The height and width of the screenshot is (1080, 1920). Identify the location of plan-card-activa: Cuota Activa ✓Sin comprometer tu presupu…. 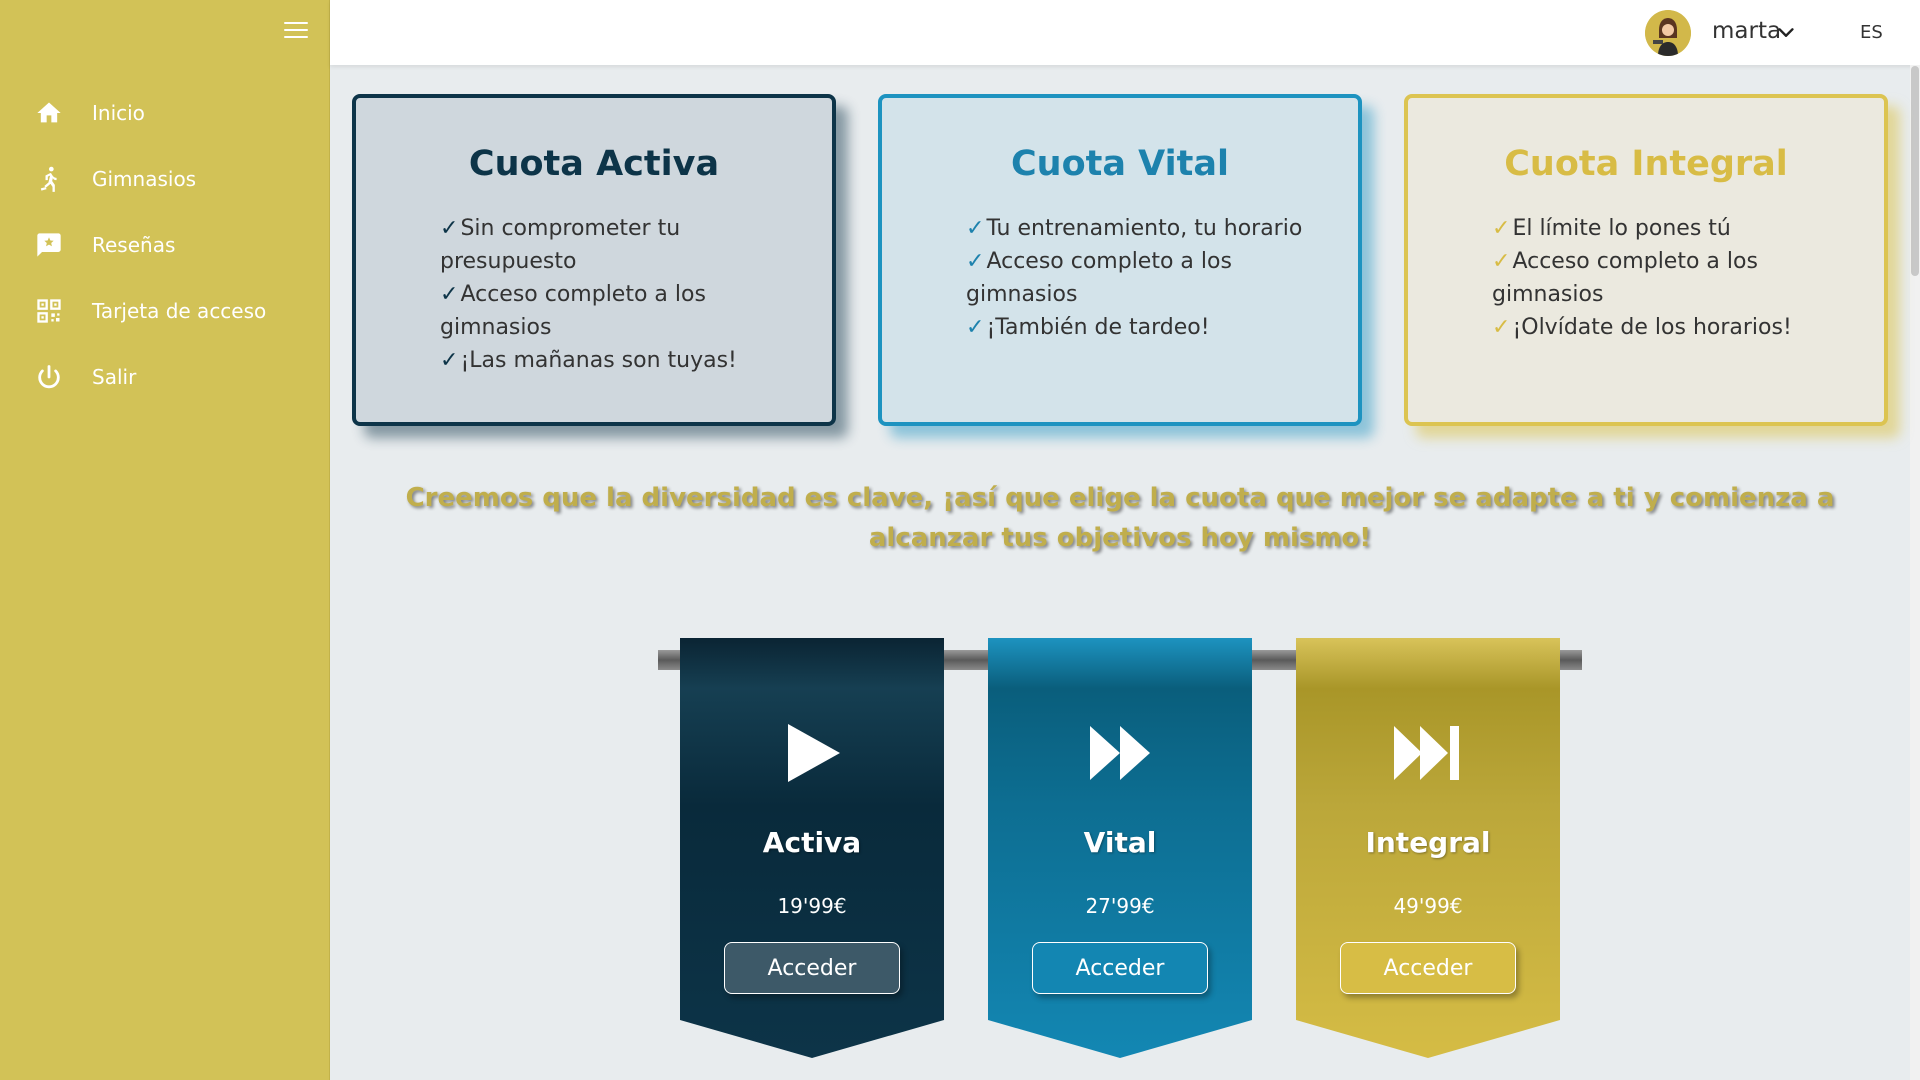
(594, 260).